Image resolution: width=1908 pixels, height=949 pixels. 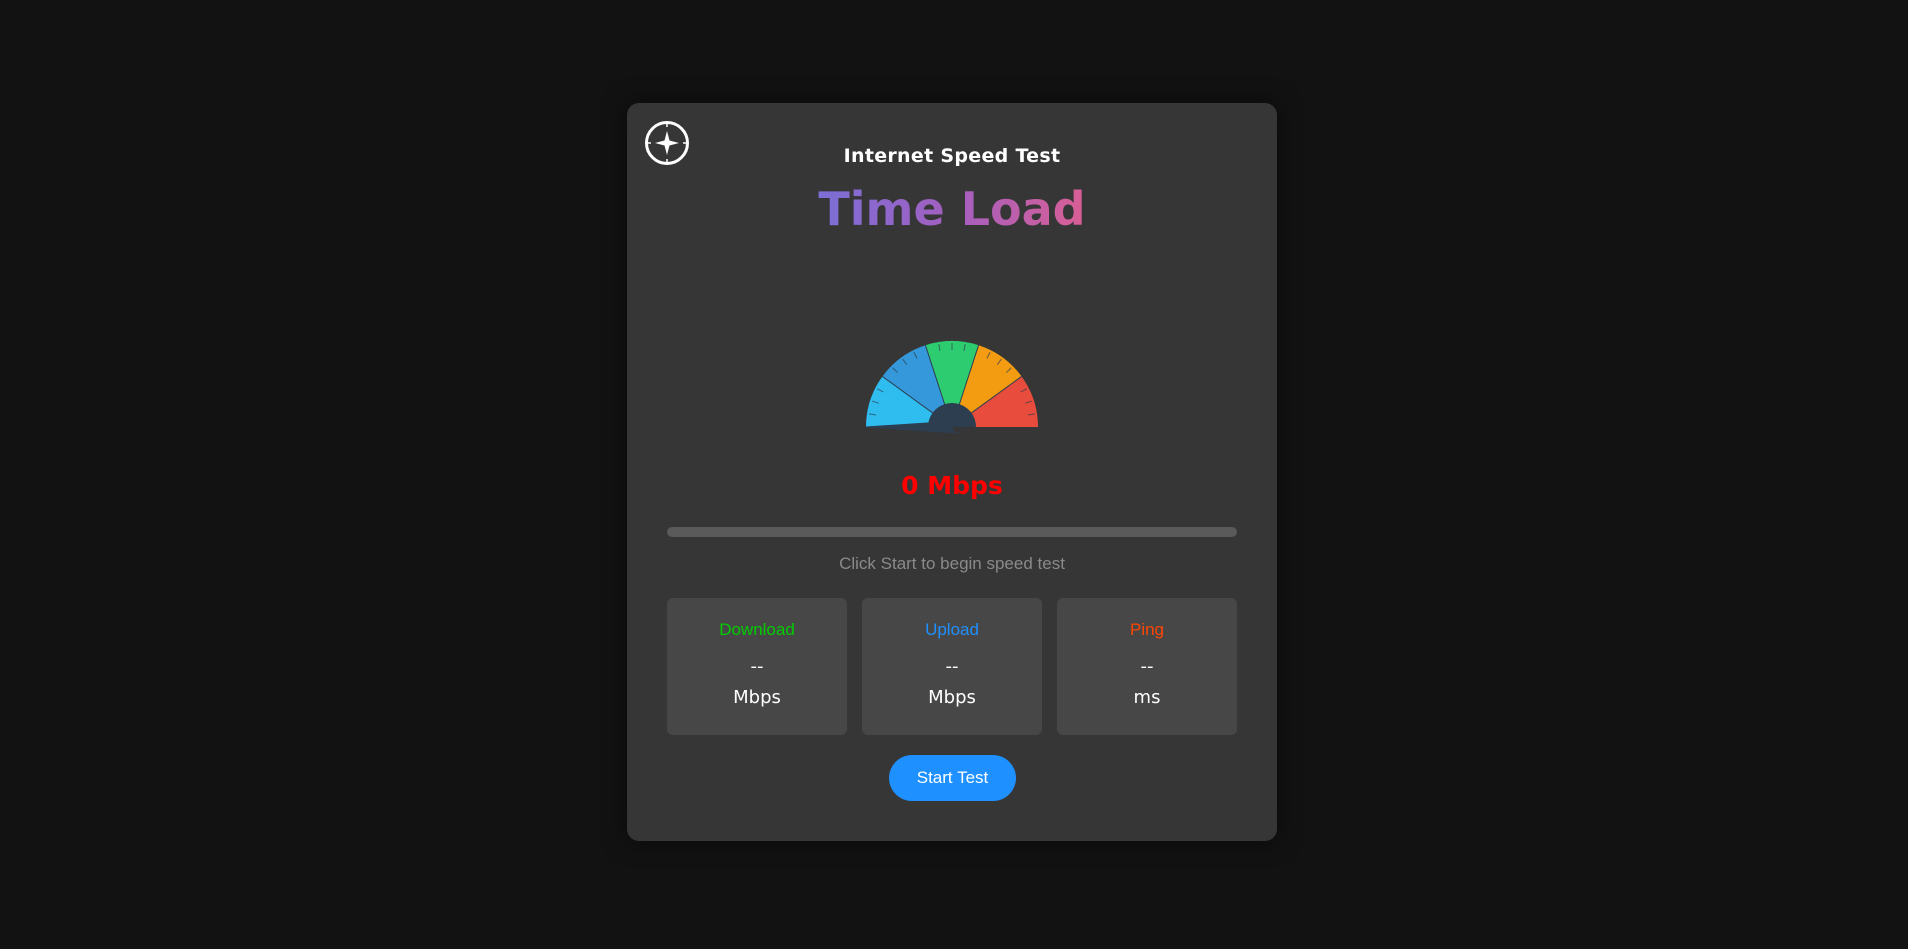 I want to click on brand-title: Time Load, so click(x=952, y=209).